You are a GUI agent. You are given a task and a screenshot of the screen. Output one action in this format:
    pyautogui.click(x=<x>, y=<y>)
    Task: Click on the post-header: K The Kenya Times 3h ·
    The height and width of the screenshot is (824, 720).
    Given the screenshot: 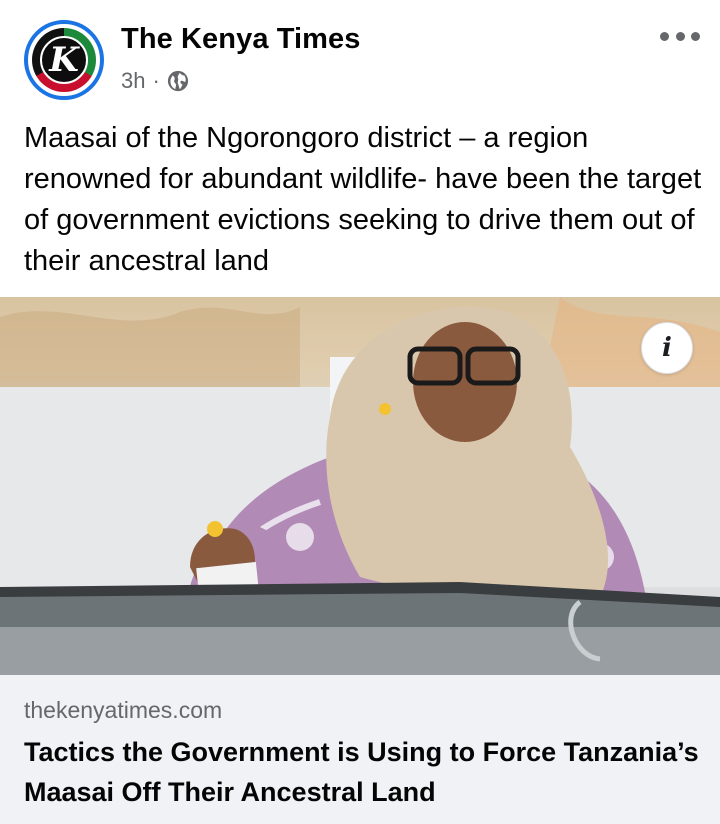 What is the action you would take?
    pyautogui.click(x=360, y=56)
    